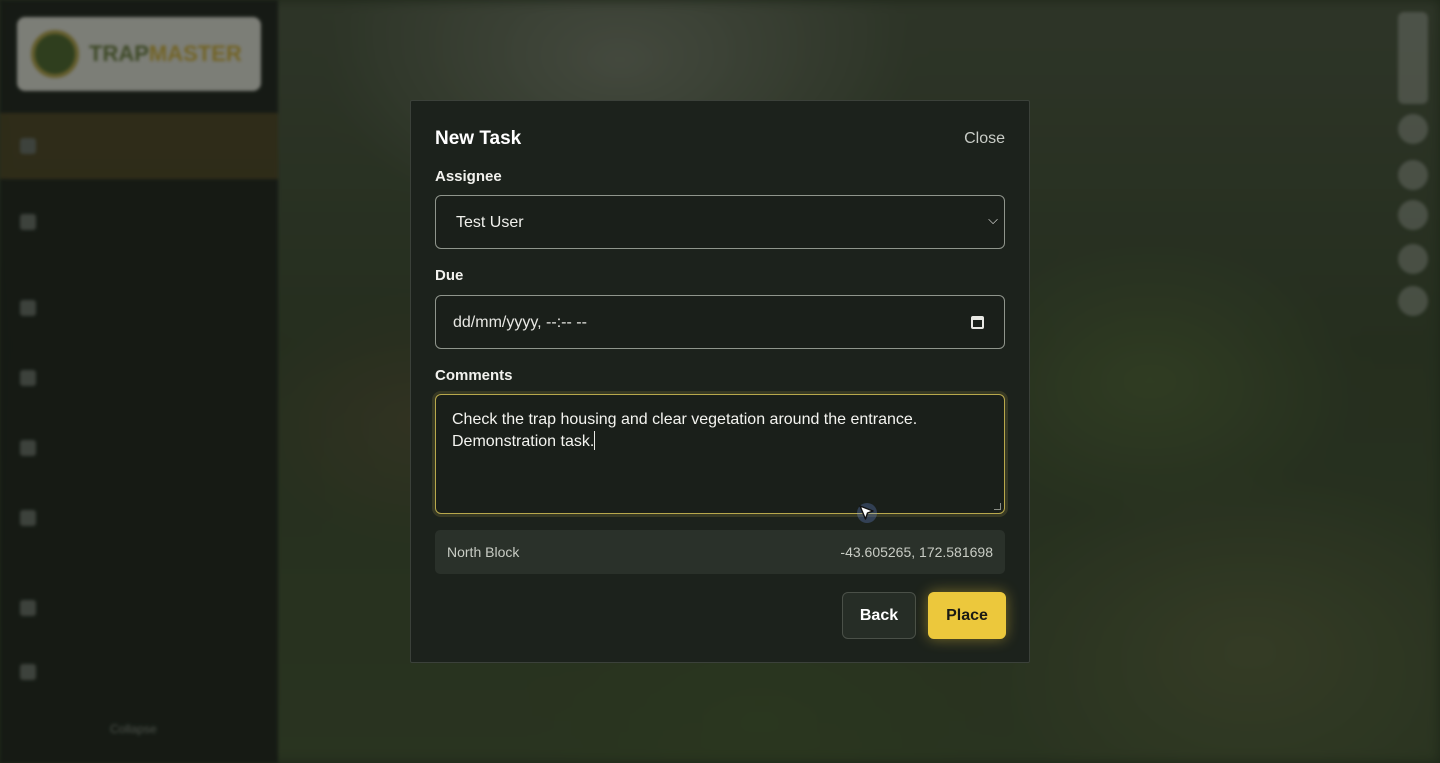  I want to click on location-name: North Block, so click(483, 552).